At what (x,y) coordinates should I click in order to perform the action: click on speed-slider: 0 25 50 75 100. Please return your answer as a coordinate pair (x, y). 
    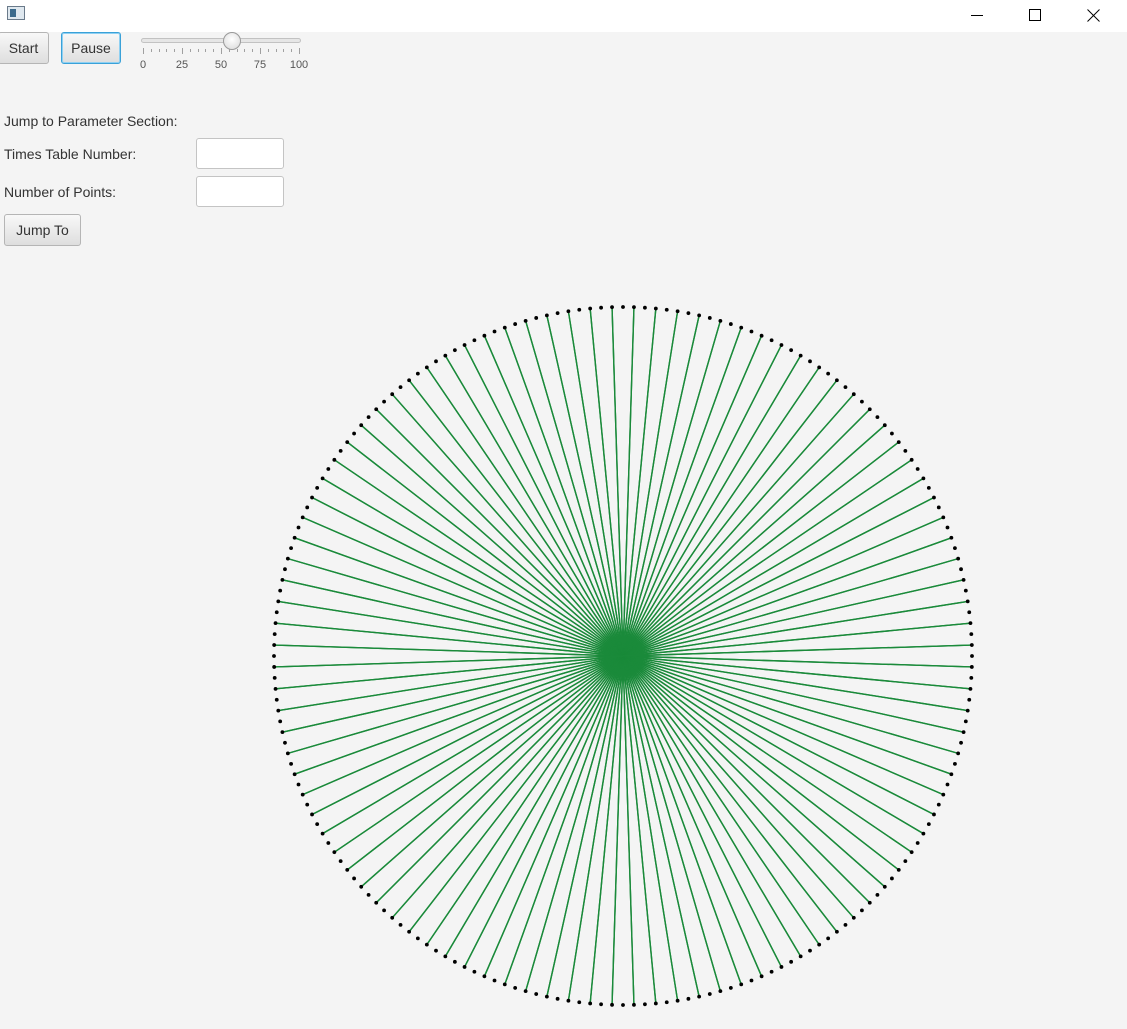
    Looking at the image, I should click on (225, 53).